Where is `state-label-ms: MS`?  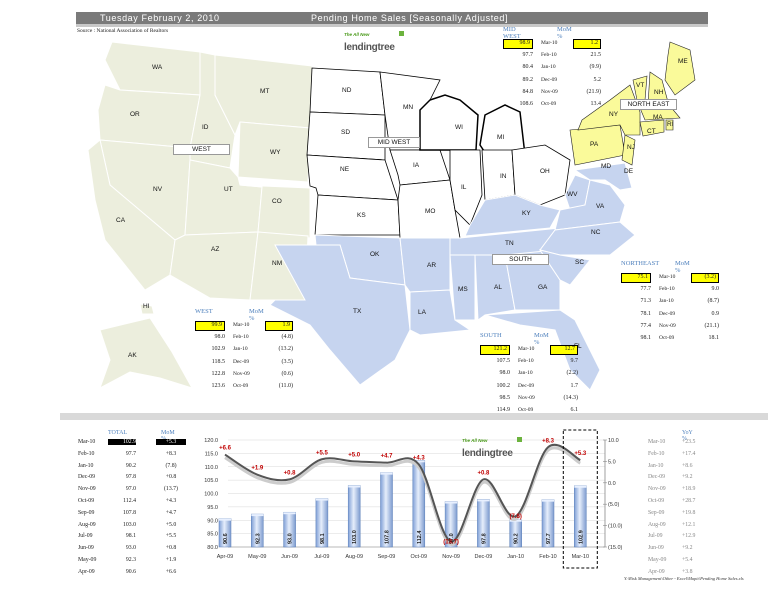
state-label-ms: MS is located at coordinates (463, 289).